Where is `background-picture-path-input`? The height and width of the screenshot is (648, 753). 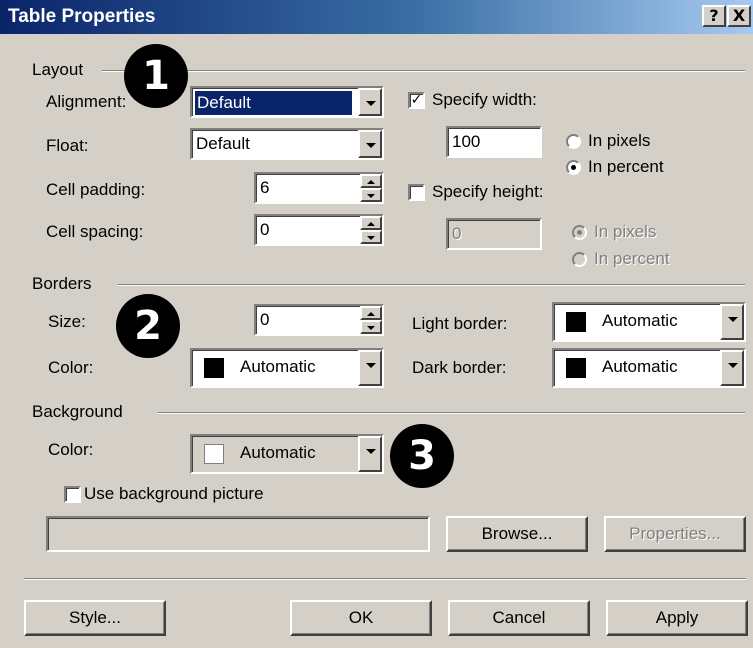
background-picture-path-input is located at coordinates (238, 534).